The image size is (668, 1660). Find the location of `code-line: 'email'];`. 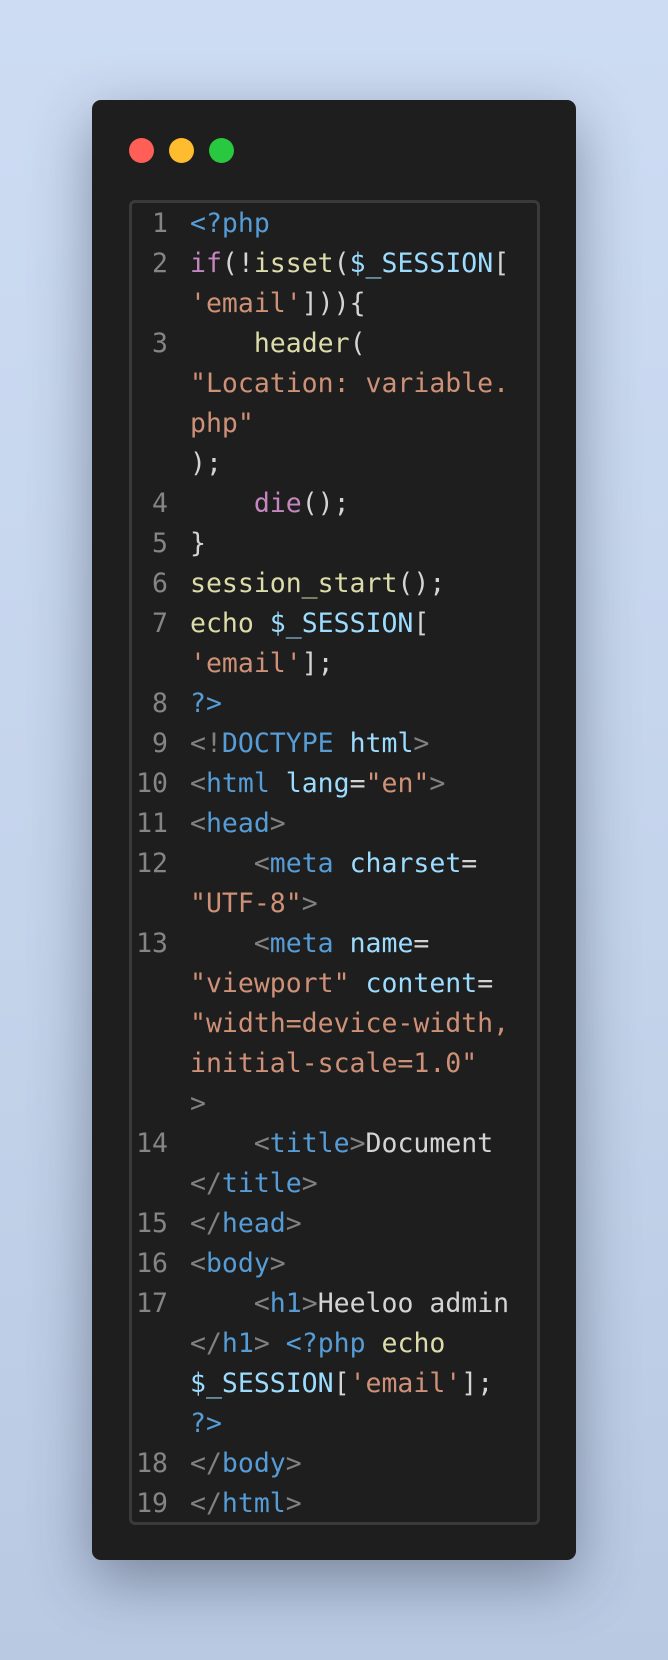

code-line: 'email']; is located at coordinates (334, 664).